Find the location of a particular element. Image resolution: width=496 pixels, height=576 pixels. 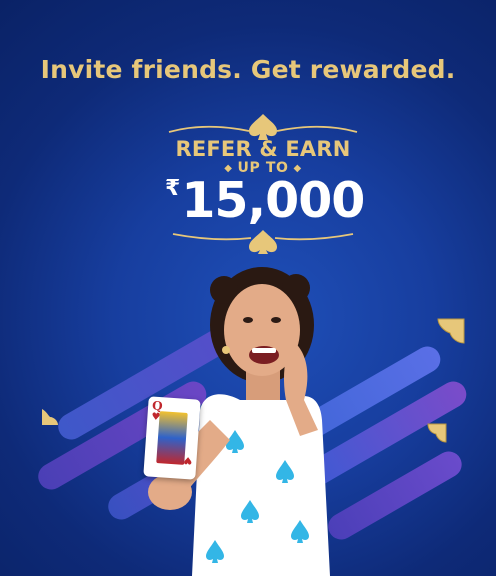

rupee-symbol: ₹ is located at coordinates (172, 188).